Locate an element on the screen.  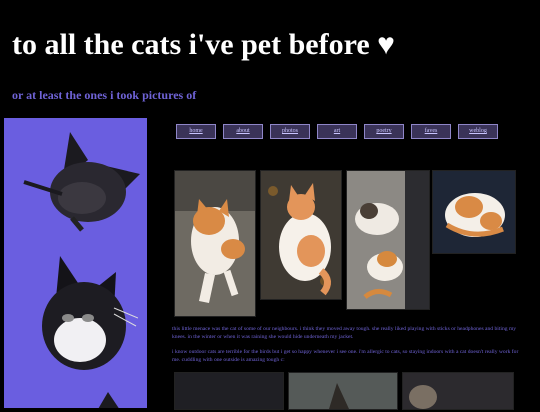
cat-cutout-tuxedo is located at coordinates (90, 313).